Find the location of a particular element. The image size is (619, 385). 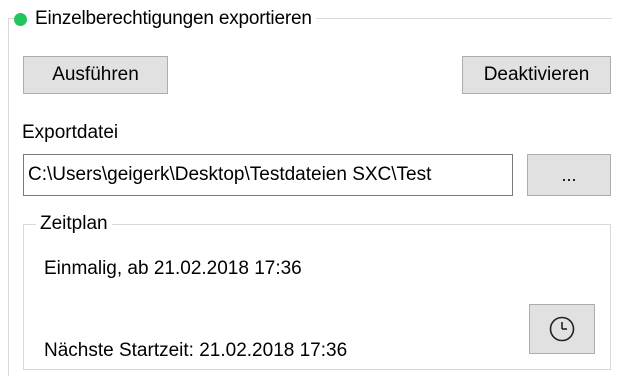

schedule-title: Zeitplan is located at coordinates (74, 224).